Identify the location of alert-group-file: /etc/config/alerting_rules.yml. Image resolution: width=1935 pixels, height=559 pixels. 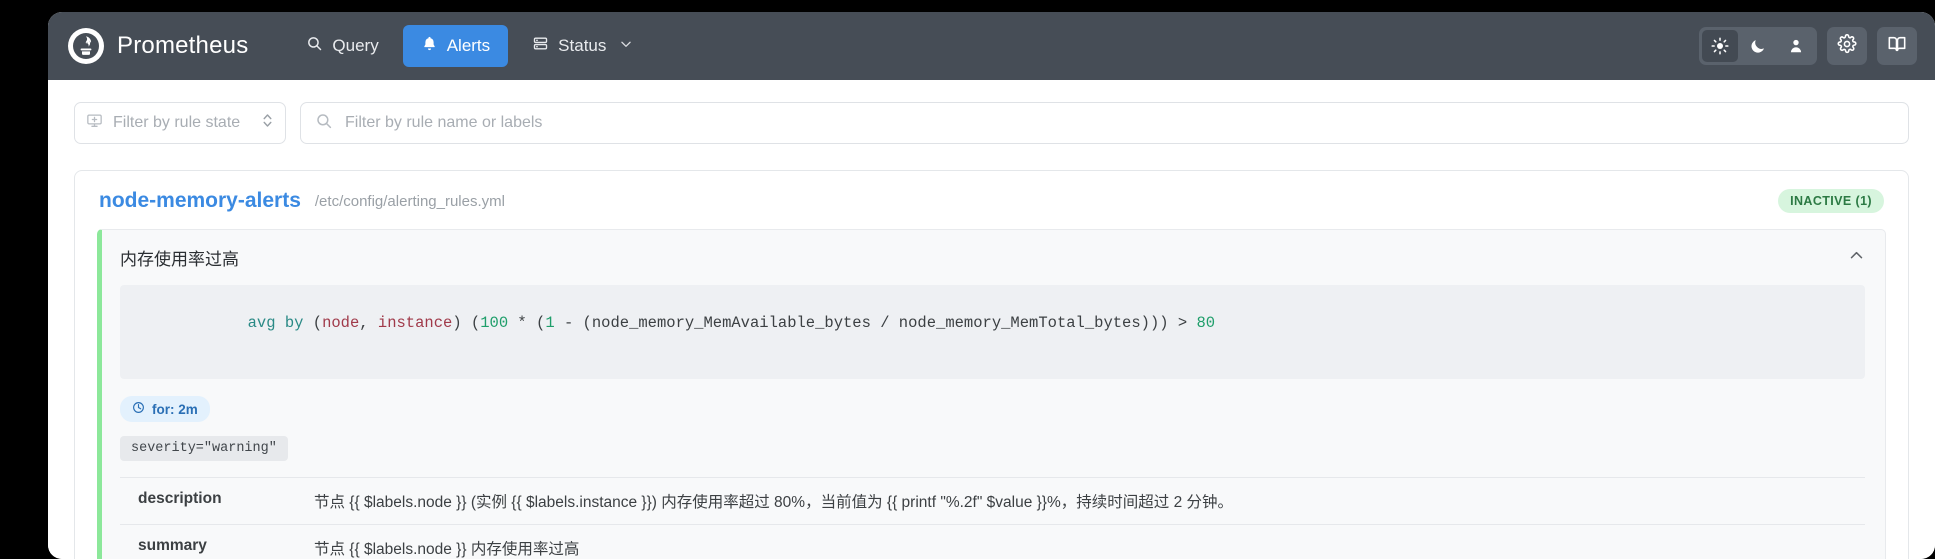
(409, 201).